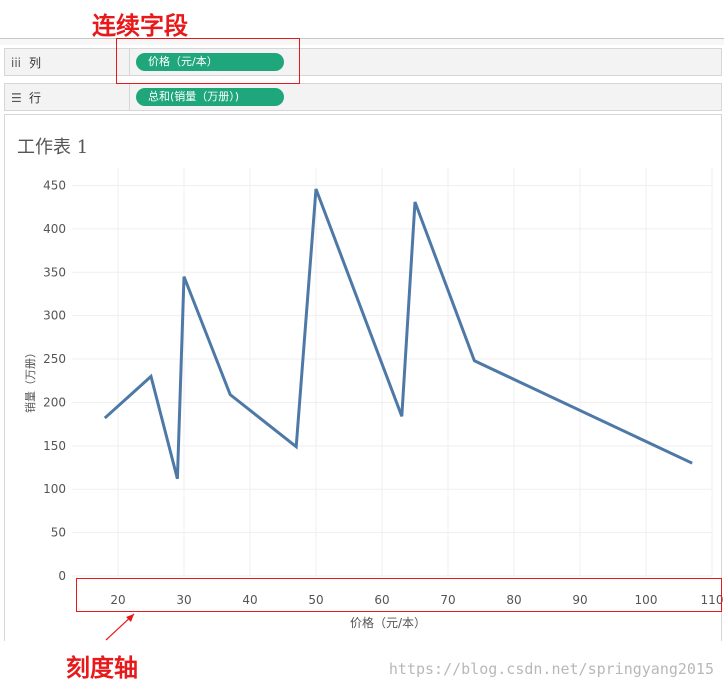 The height and width of the screenshot is (692, 724). What do you see at coordinates (54, 229) in the screenshot?
I see `y-tick-label: 400` at bounding box center [54, 229].